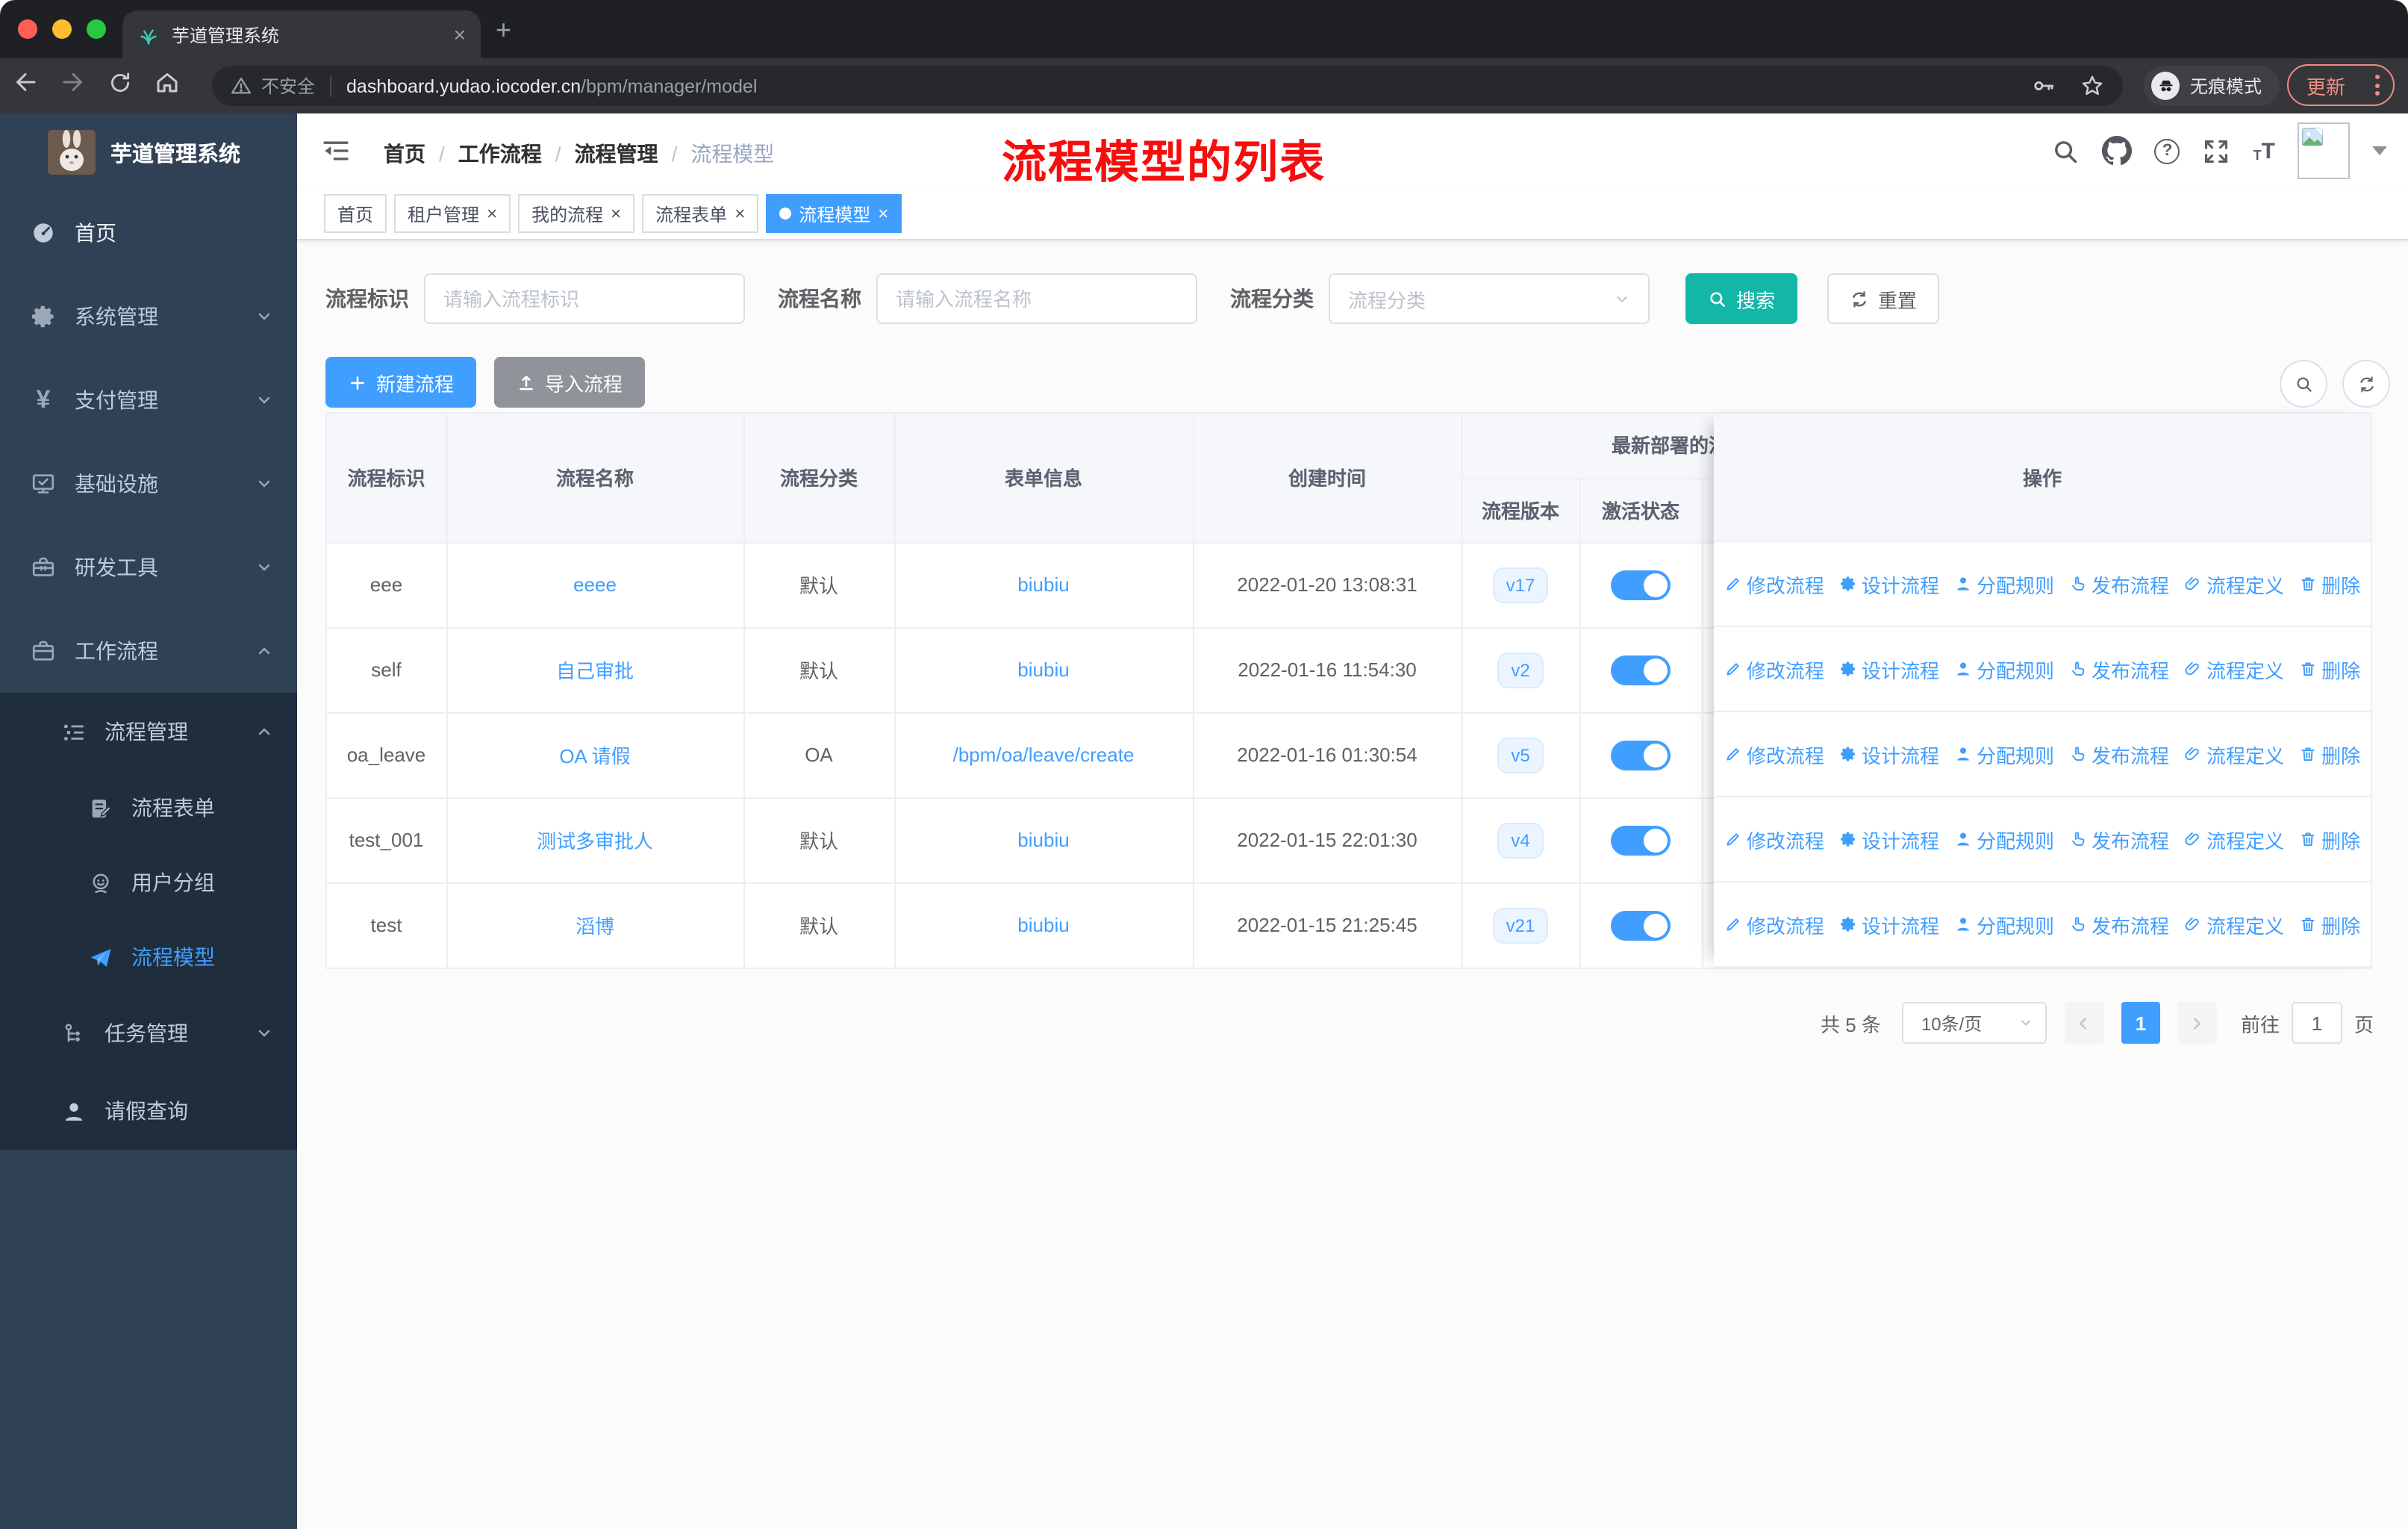 The height and width of the screenshot is (1529, 2408). Describe the element at coordinates (2197, 1023) in the screenshot. I see `next-page-button` at that location.